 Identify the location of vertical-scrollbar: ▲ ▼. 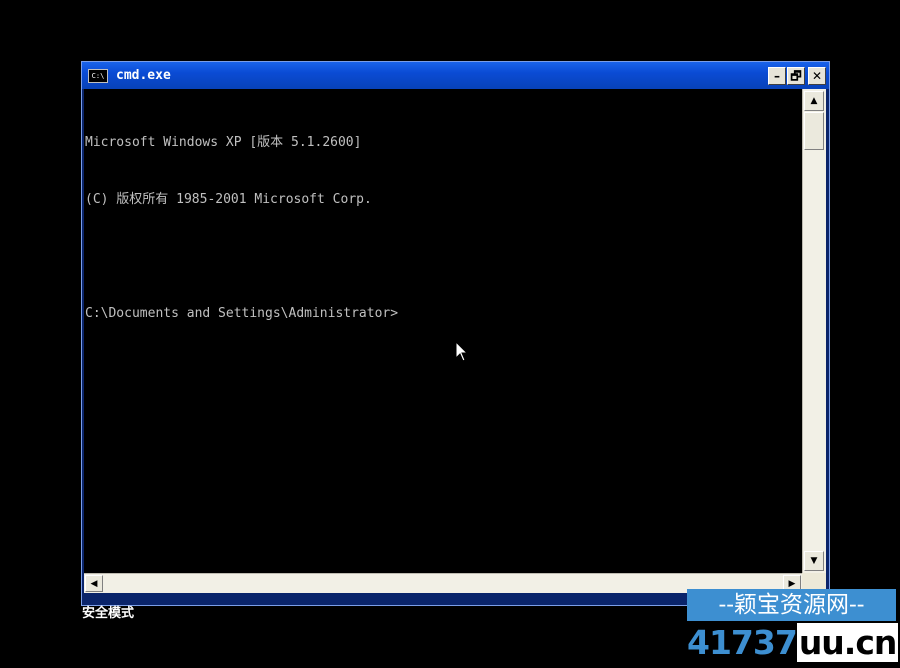
(814, 331).